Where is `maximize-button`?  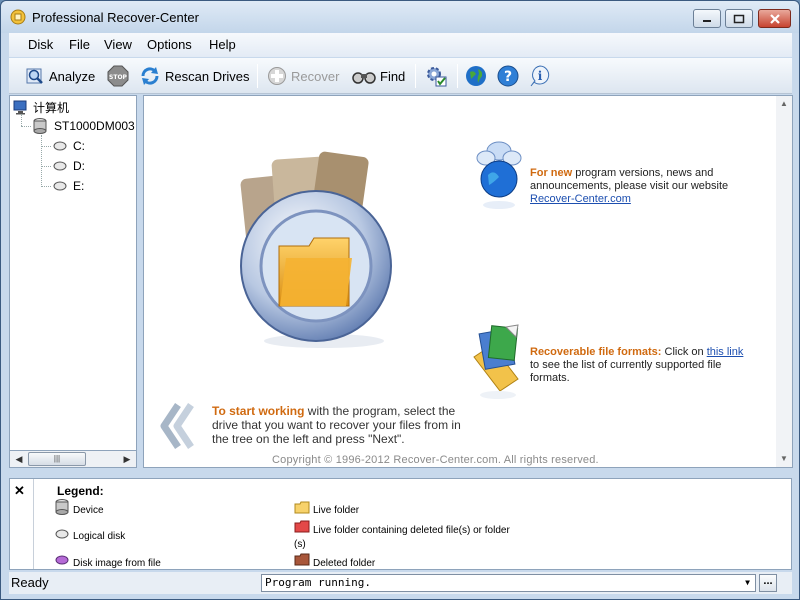 maximize-button is located at coordinates (739, 18).